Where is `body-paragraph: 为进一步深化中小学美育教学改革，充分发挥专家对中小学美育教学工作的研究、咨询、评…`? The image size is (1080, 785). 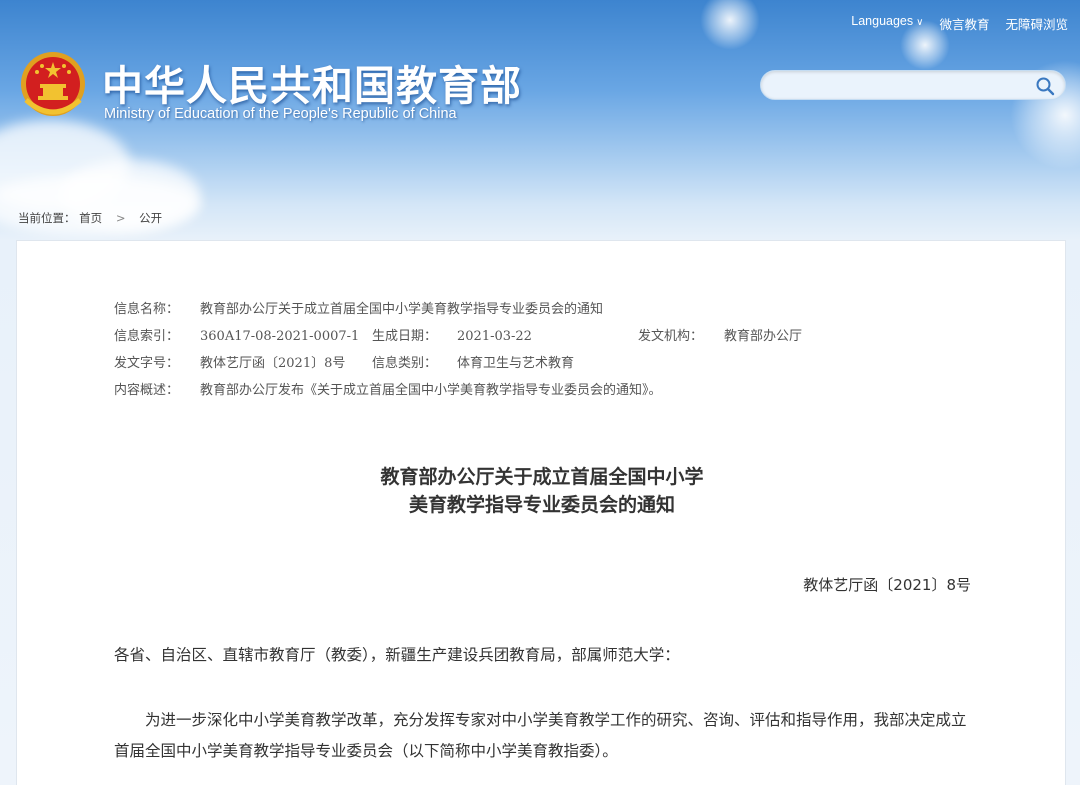 body-paragraph: 为进一步深化中小学美育教学改革，充分发挥专家对中小学美育教学工作的研究、咨询、评… is located at coordinates (540, 735).